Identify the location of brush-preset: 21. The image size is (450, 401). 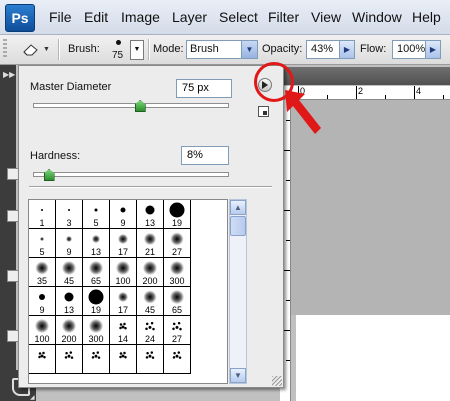
(150, 243).